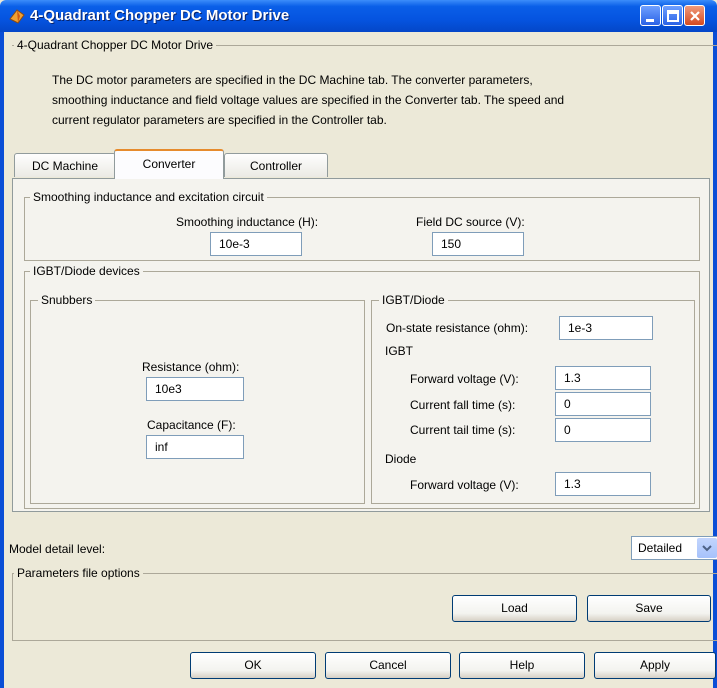 The height and width of the screenshot is (688, 717). What do you see at coordinates (78, 573) in the screenshot?
I see `params-file-label: Parameters file options` at bounding box center [78, 573].